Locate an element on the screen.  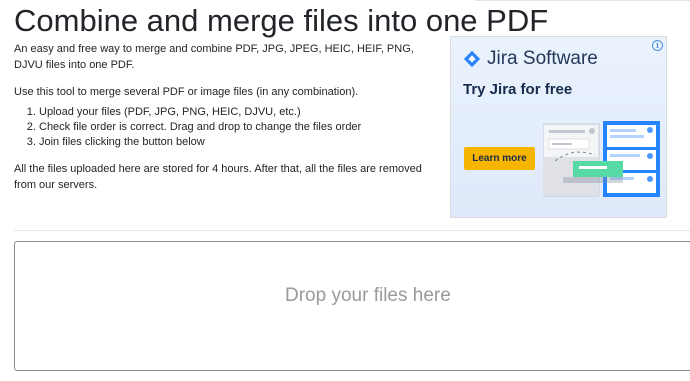
ad-brand-name: Jira Software is located at coordinates (542, 58).